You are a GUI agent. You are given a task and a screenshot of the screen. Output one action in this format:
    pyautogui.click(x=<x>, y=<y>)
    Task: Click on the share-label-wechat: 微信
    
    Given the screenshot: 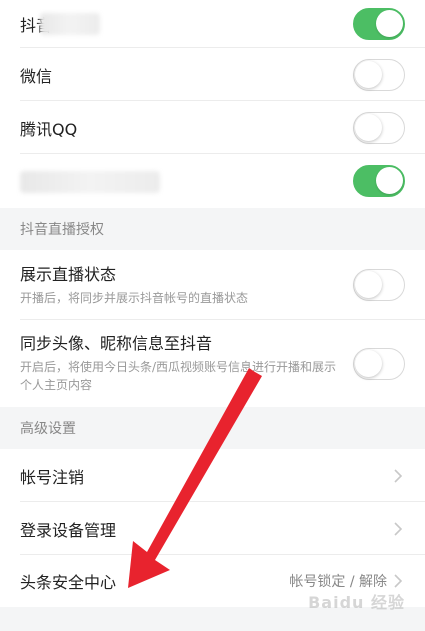 What is the action you would take?
    pyautogui.click(x=36, y=76)
    